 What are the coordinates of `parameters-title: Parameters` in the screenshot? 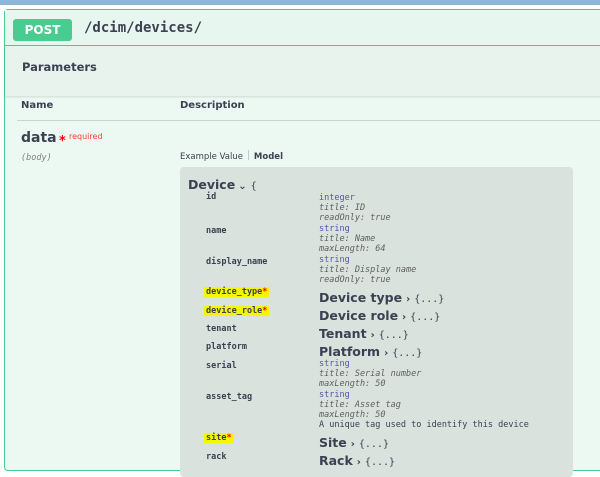 It's located at (59, 67).